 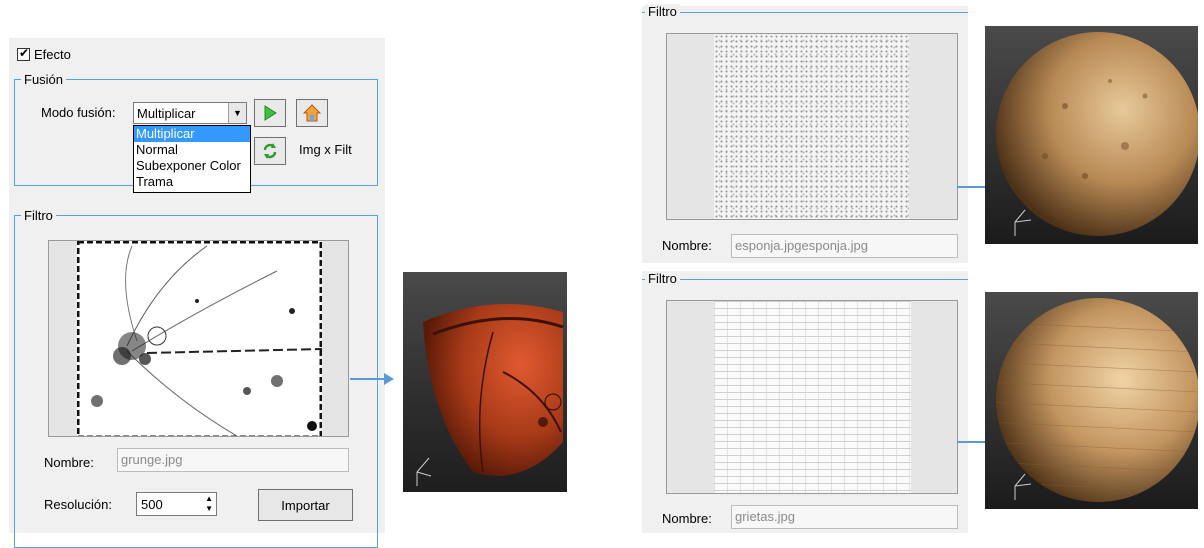 What do you see at coordinates (209, 508) in the screenshot?
I see `spin-down-icon: ▼` at bounding box center [209, 508].